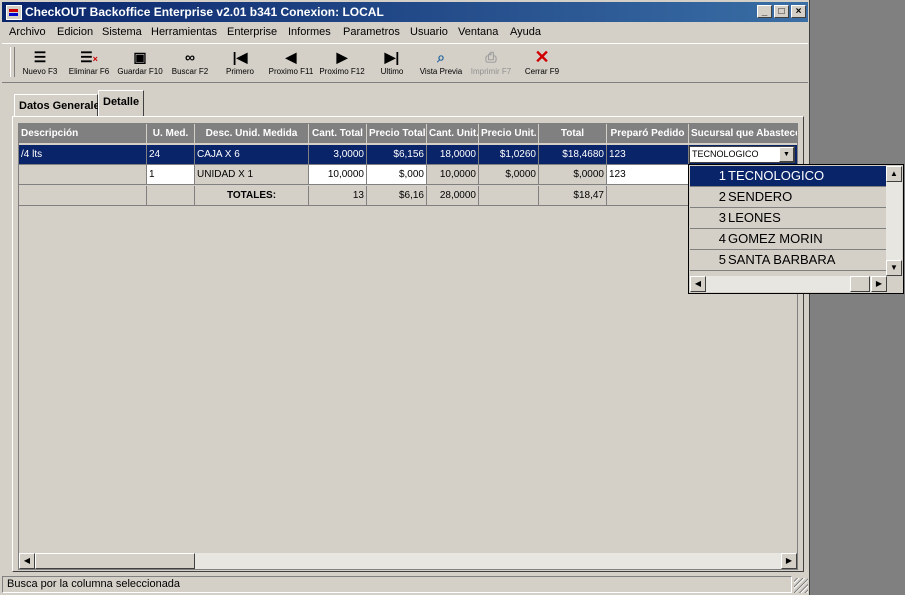  I want to click on first-record-icon: |◀, so click(240, 57).